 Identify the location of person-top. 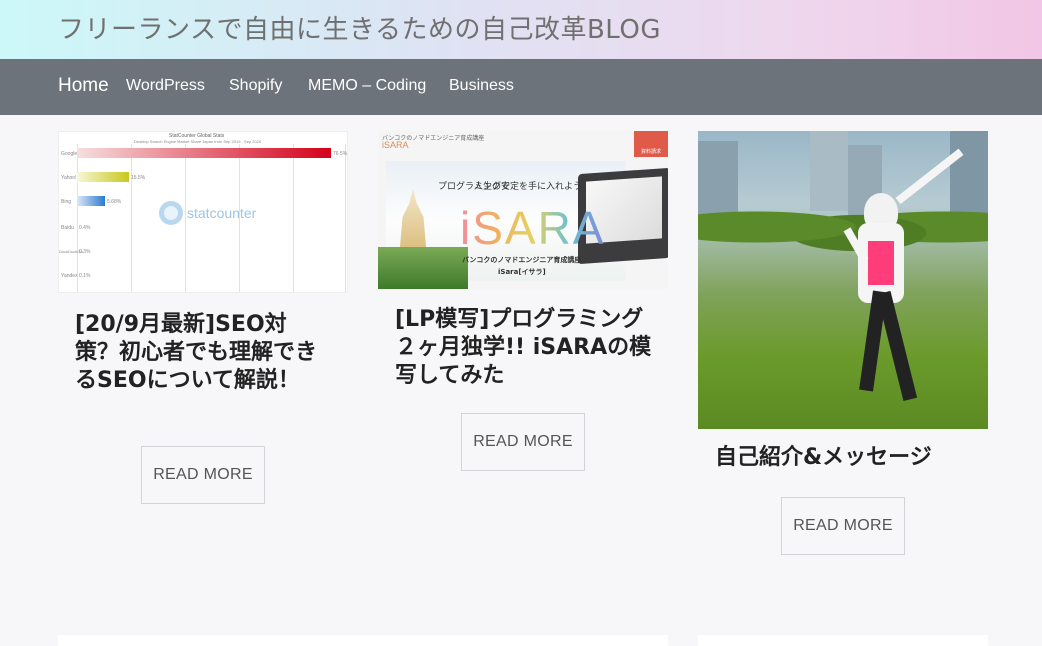
(881, 263).